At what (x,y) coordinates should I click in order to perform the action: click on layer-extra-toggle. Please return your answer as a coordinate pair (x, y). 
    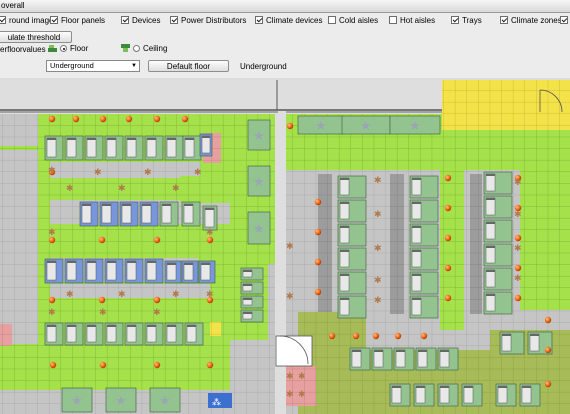
    Looking at the image, I should click on (564, 20).